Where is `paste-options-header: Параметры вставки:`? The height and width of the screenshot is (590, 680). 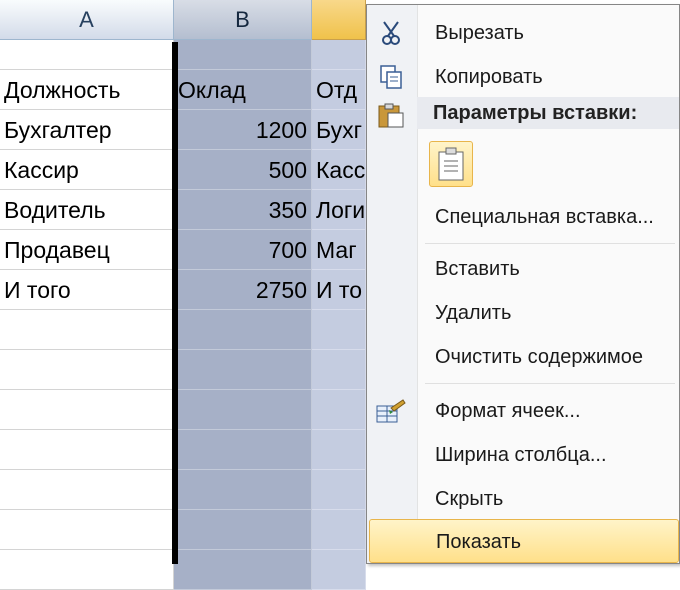 paste-options-header: Параметры вставки: is located at coordinates (548, 113).